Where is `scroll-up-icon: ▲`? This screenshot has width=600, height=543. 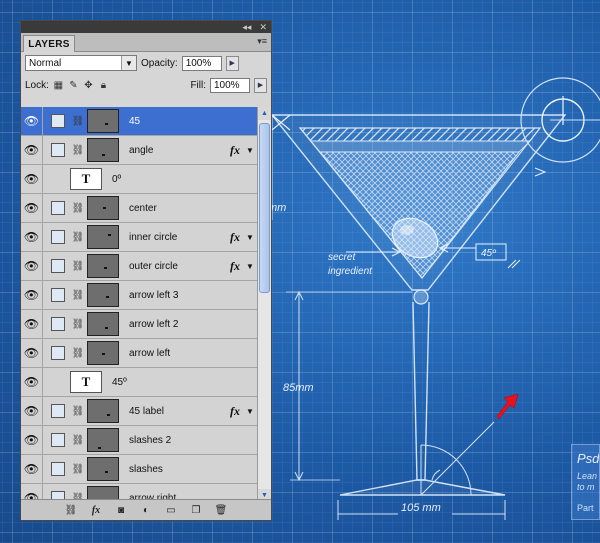 scroll-up-icon: ▲ is located at coordinates (264, 113).